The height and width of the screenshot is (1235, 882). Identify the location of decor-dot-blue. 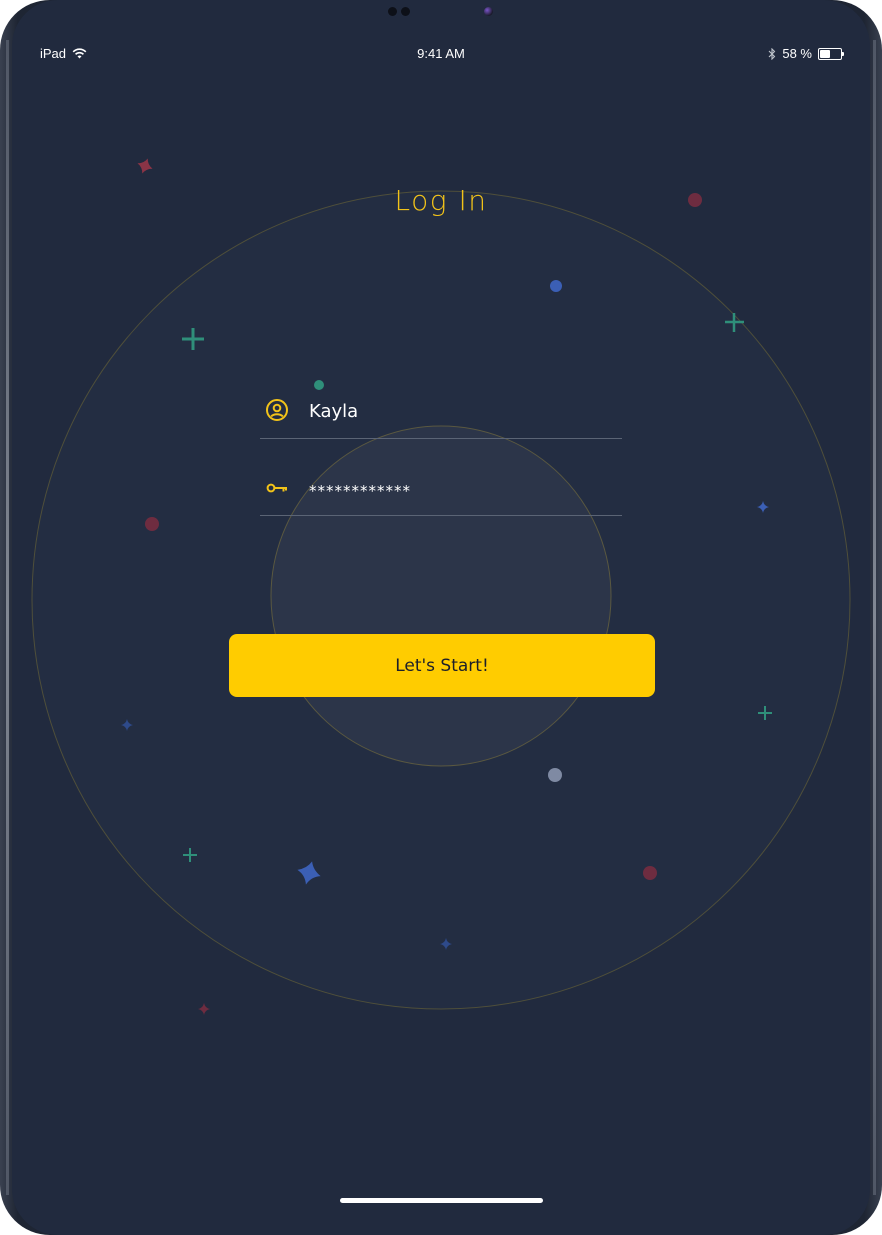
(556, 286).